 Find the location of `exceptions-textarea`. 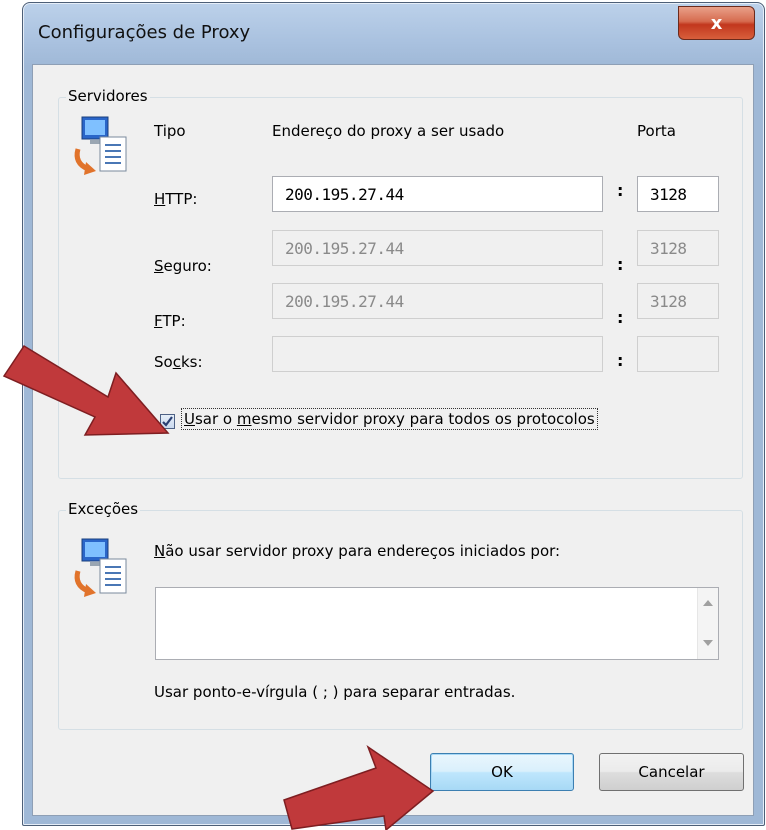

exceptions-textarea is located at coordinates (437, 623).